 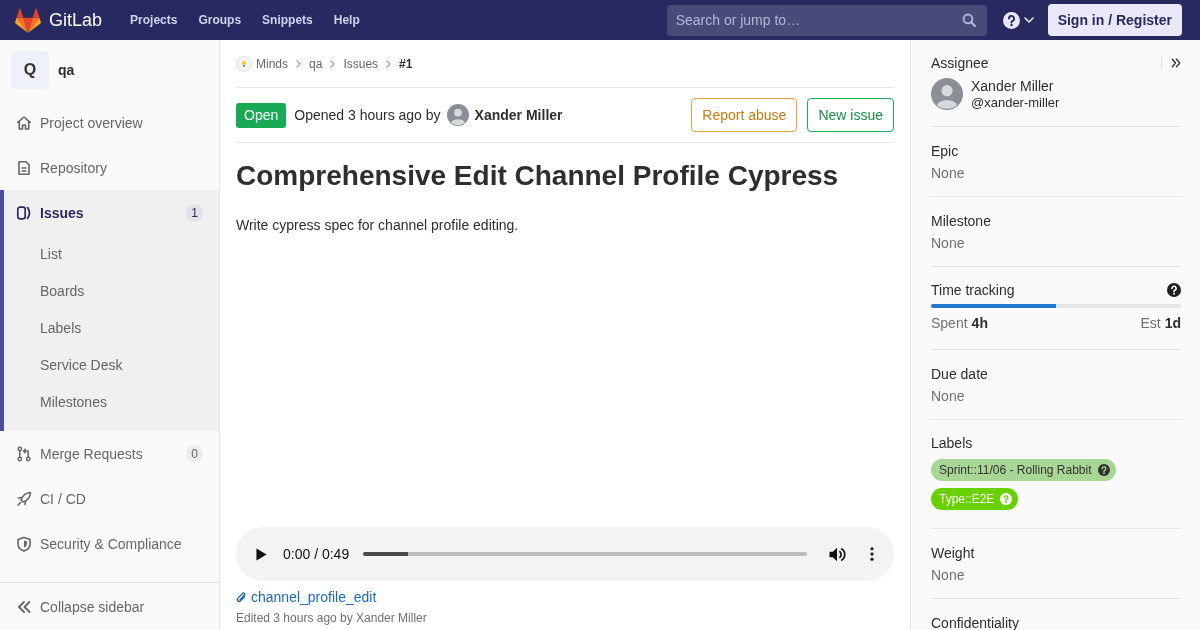 I want to click on group-avatar-icon, so click(x=244, y=63).